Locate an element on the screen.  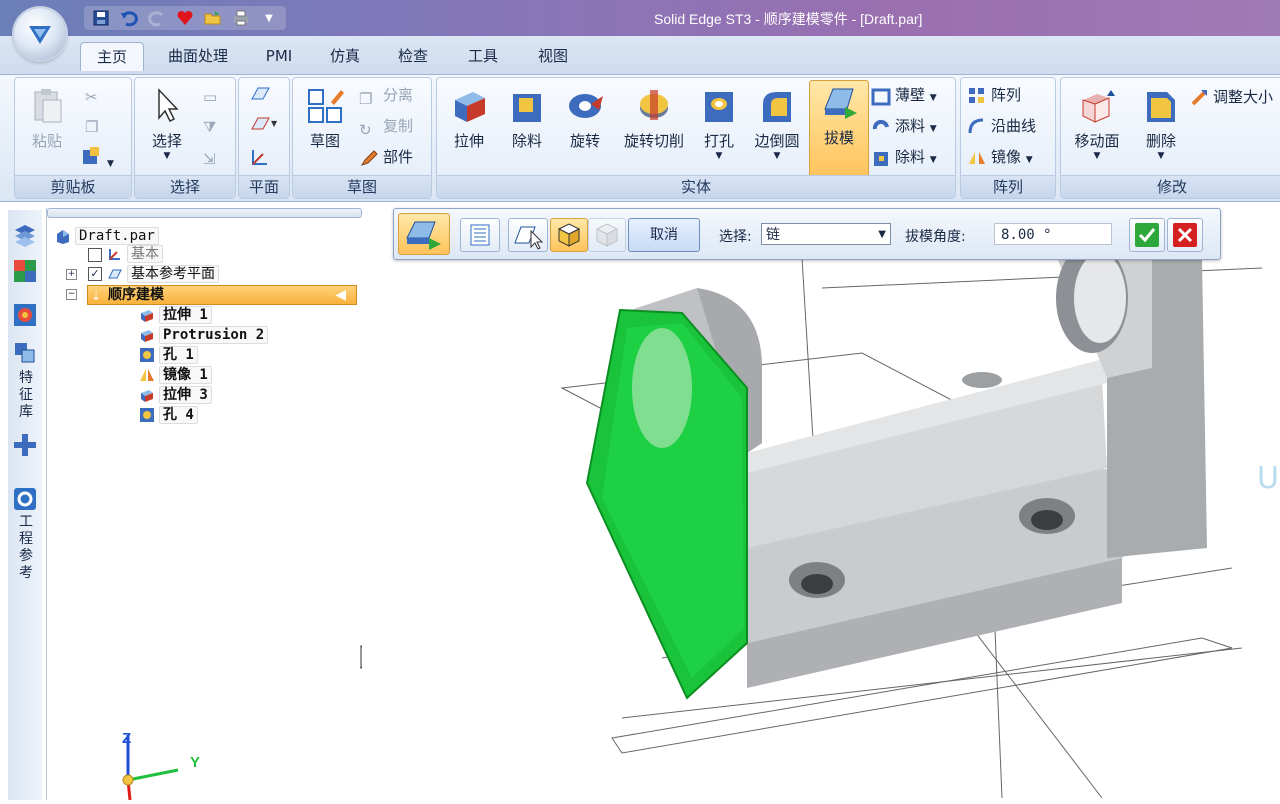
tab-surfacing: 曲面处理 is located at coordinates (198, 56).